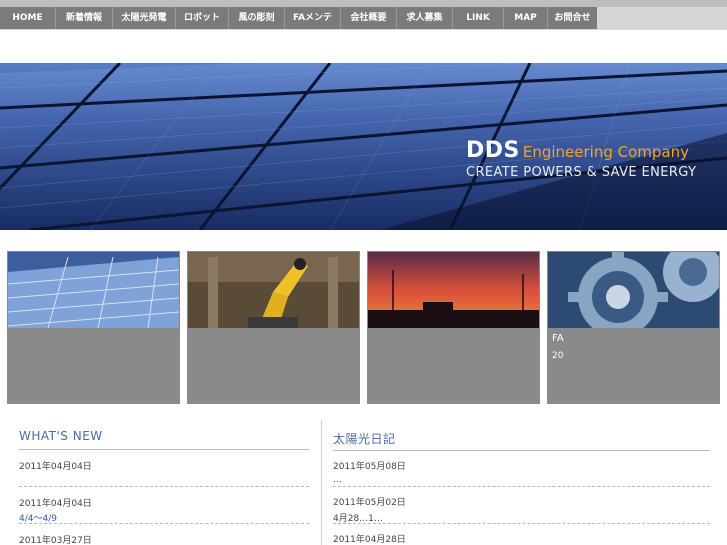 The width and height of the screenshot is (727, 545). I want to click on card-title: FA, so click(558, 338).